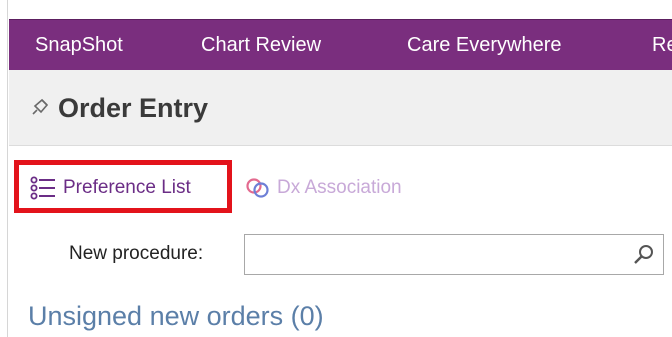 The height and width of the screenshot is (337, 672). What do you see at coordinates (261, 45) in the screenshot?
I see `tab-chart-review: Chart Review` at bounding box center [261, 45].